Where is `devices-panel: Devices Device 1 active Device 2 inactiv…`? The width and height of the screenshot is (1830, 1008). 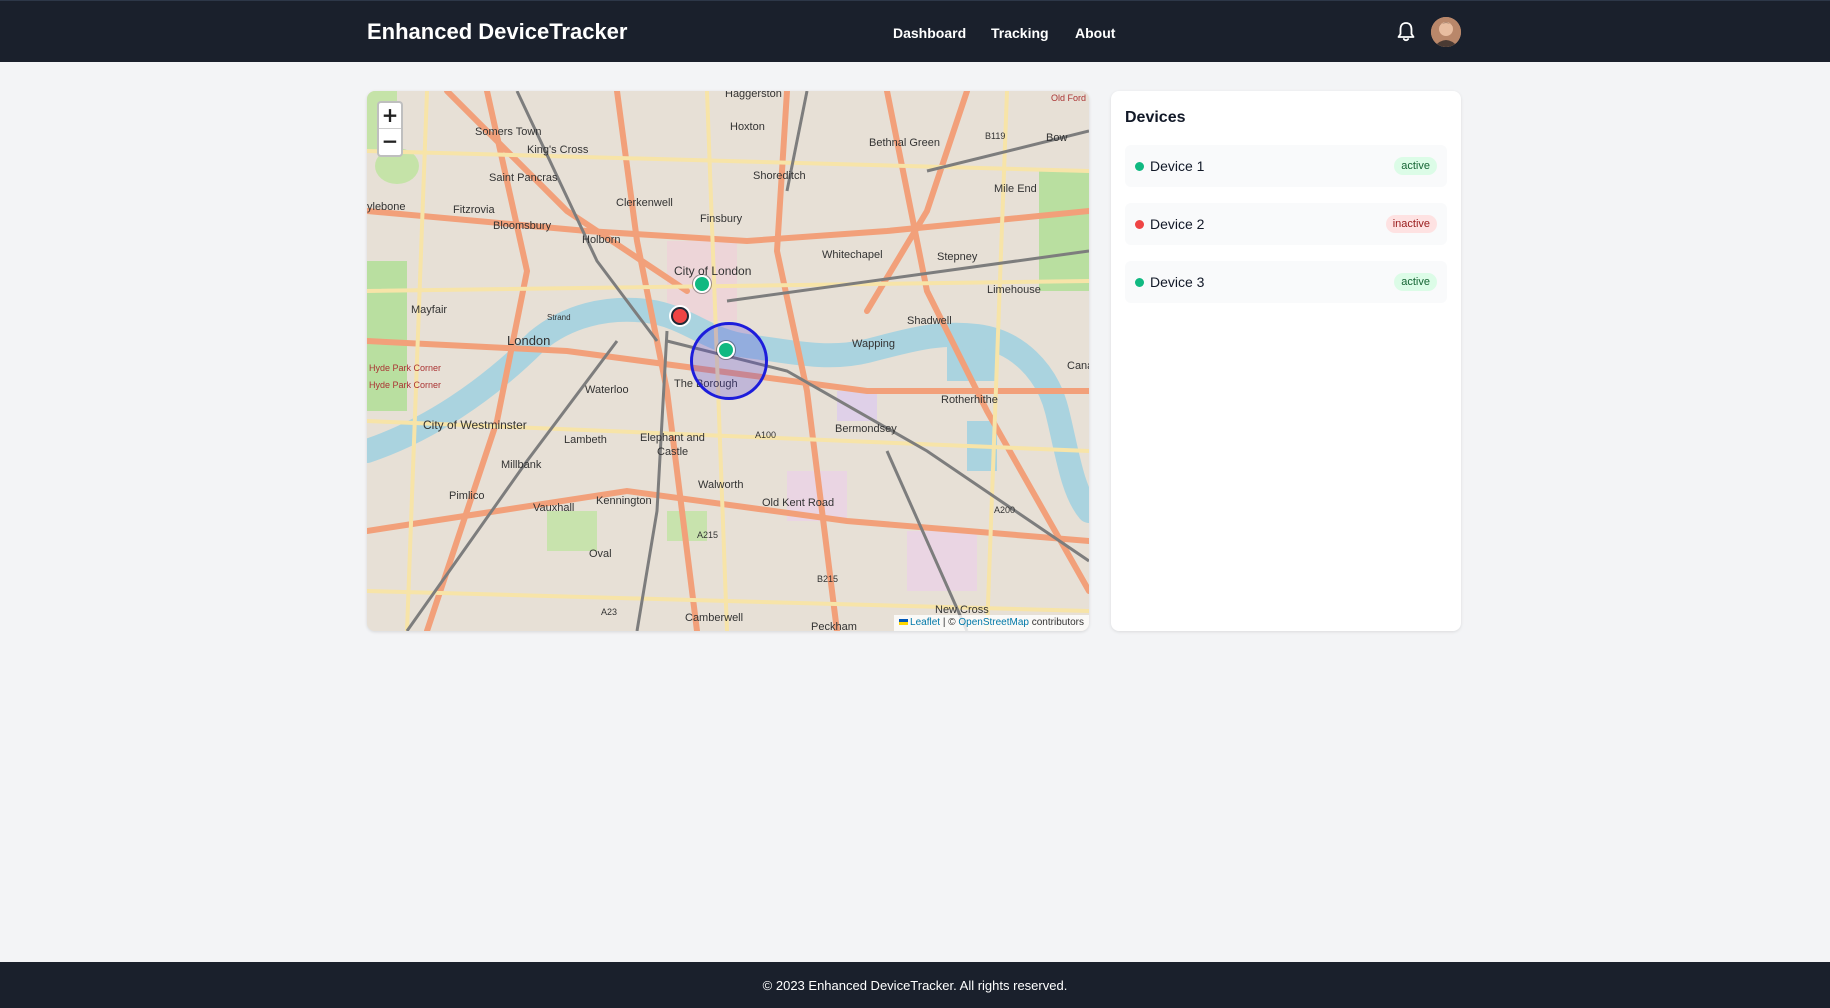
devices-panel: Devices Device 1 active Device 2 inactiv… is located at coordinates (1286, 361).